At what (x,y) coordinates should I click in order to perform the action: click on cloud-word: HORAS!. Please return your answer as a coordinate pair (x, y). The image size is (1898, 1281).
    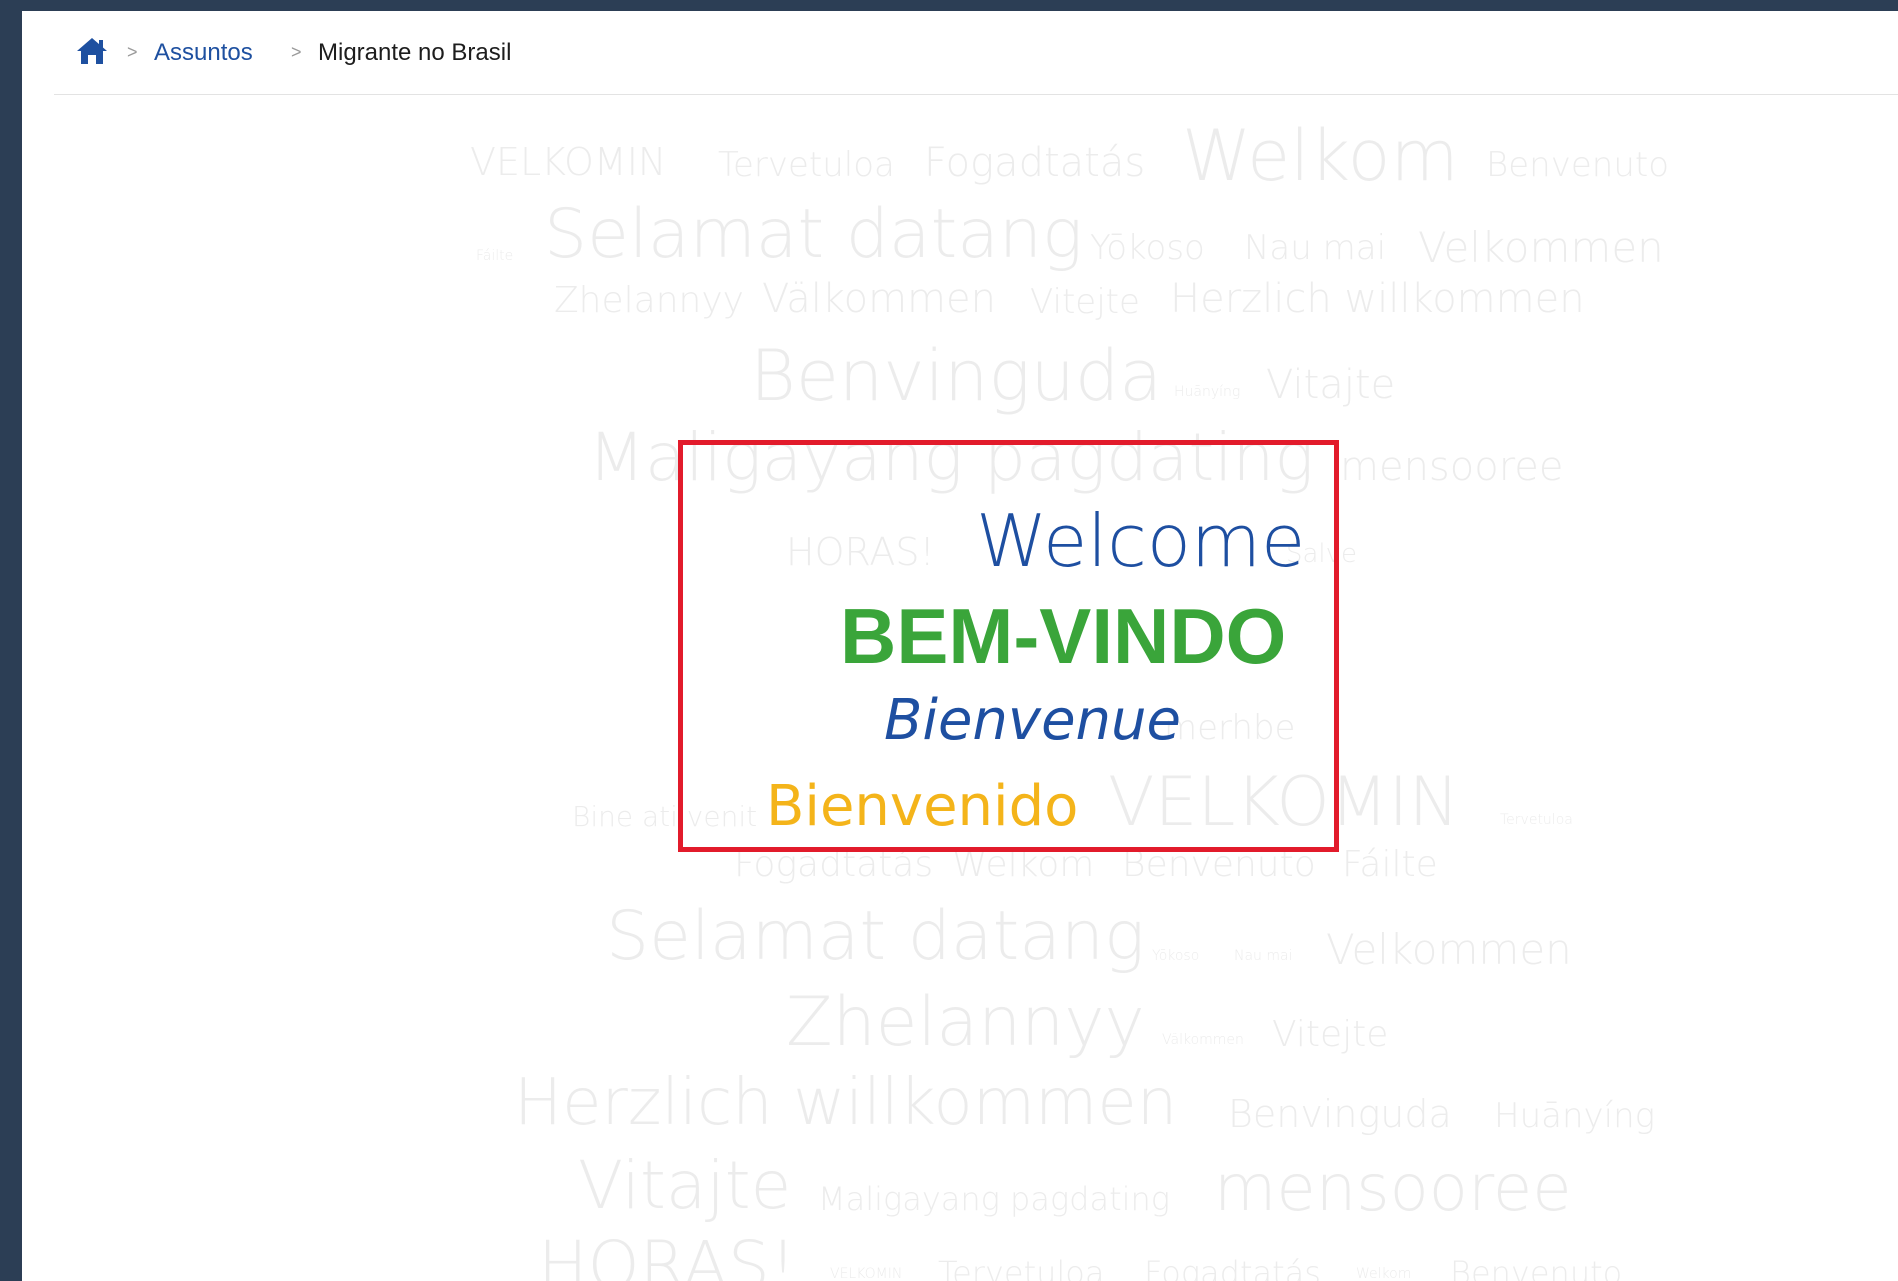
    Looking at the image, I should click on (667, 1254).